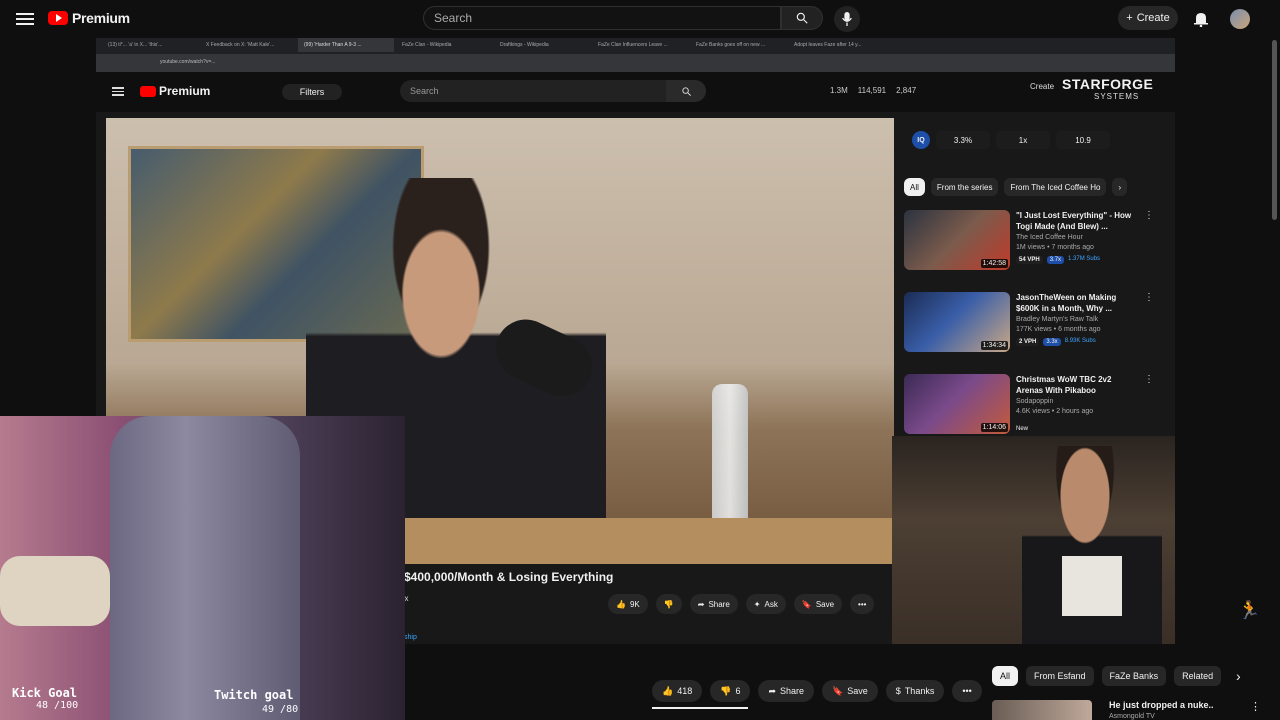 This screenshot has height=720, width=1280. Describe the element at coordinates (1134, 676) in the screenshot. I see `chip-faze-banks: FaZe Banks` at that location.